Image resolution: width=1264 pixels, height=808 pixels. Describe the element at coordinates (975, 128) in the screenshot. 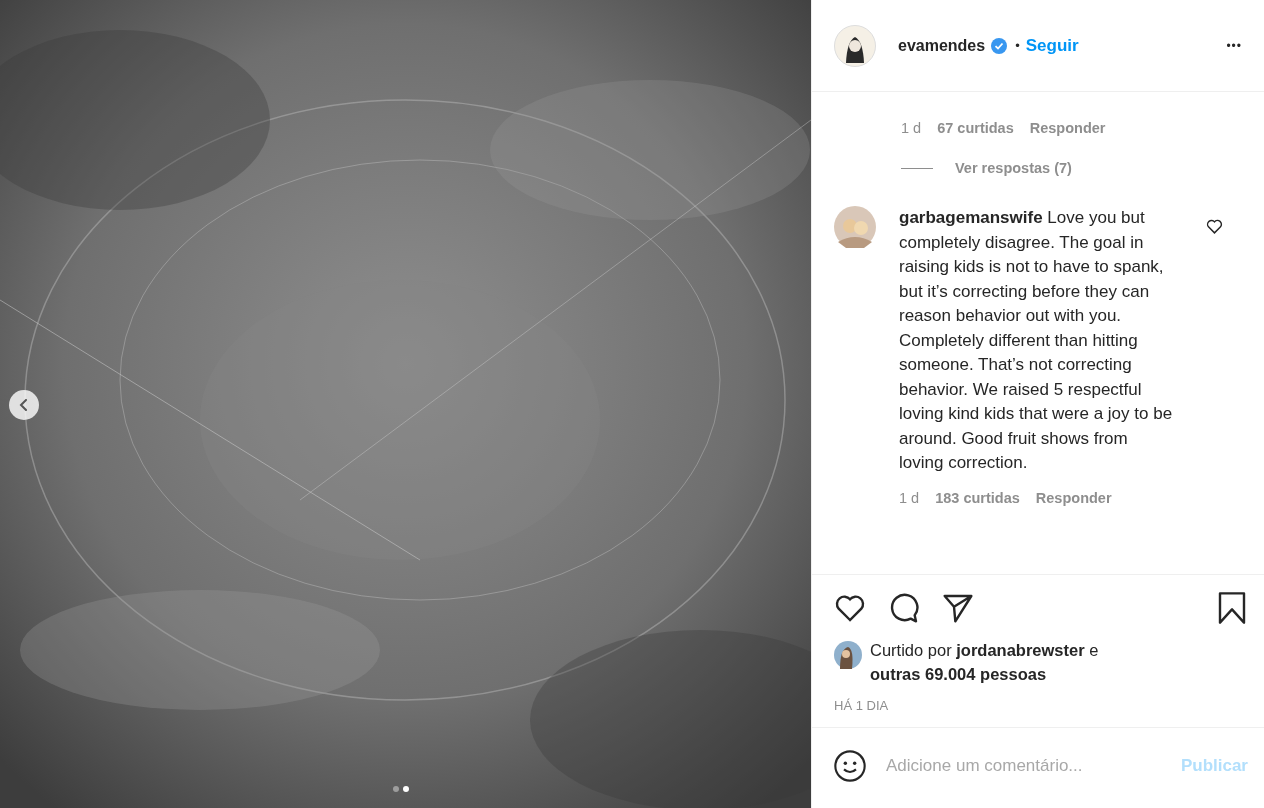

I see `likes-count: 67 curtidas` at that location.